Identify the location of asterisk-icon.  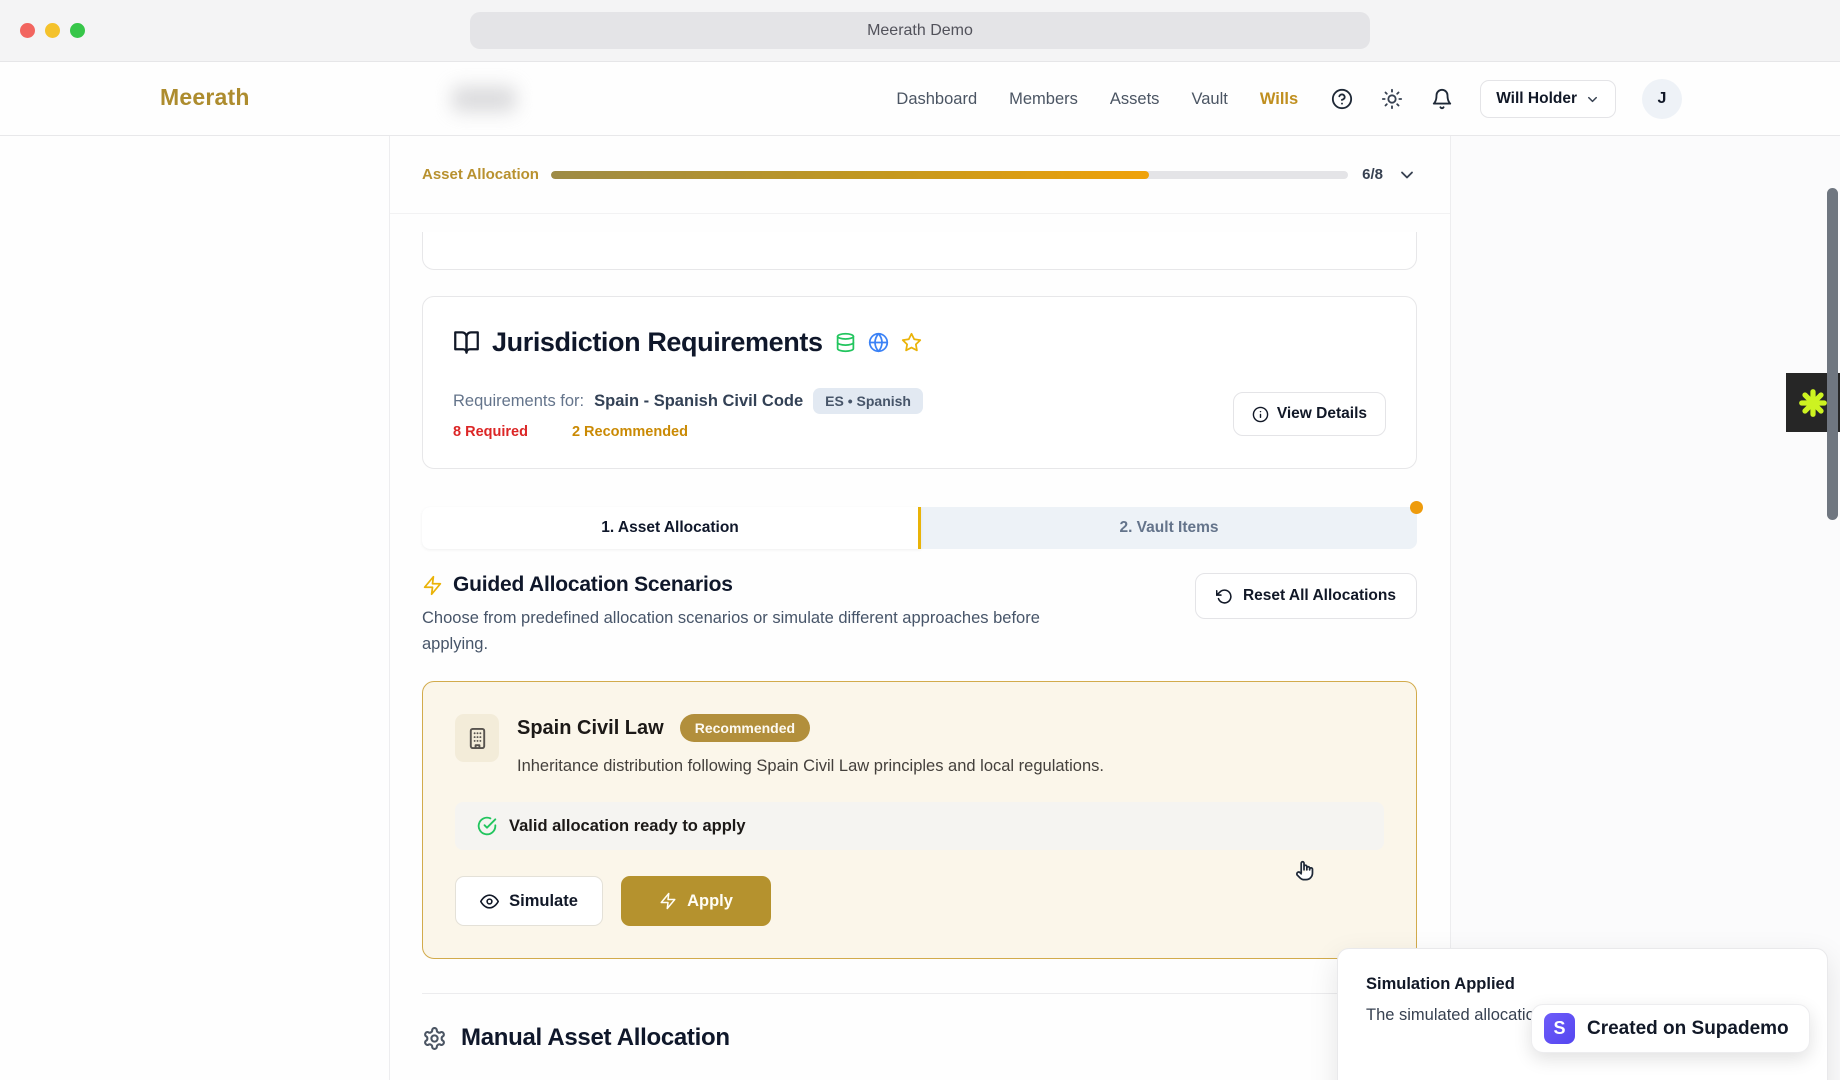
(1813, 402).